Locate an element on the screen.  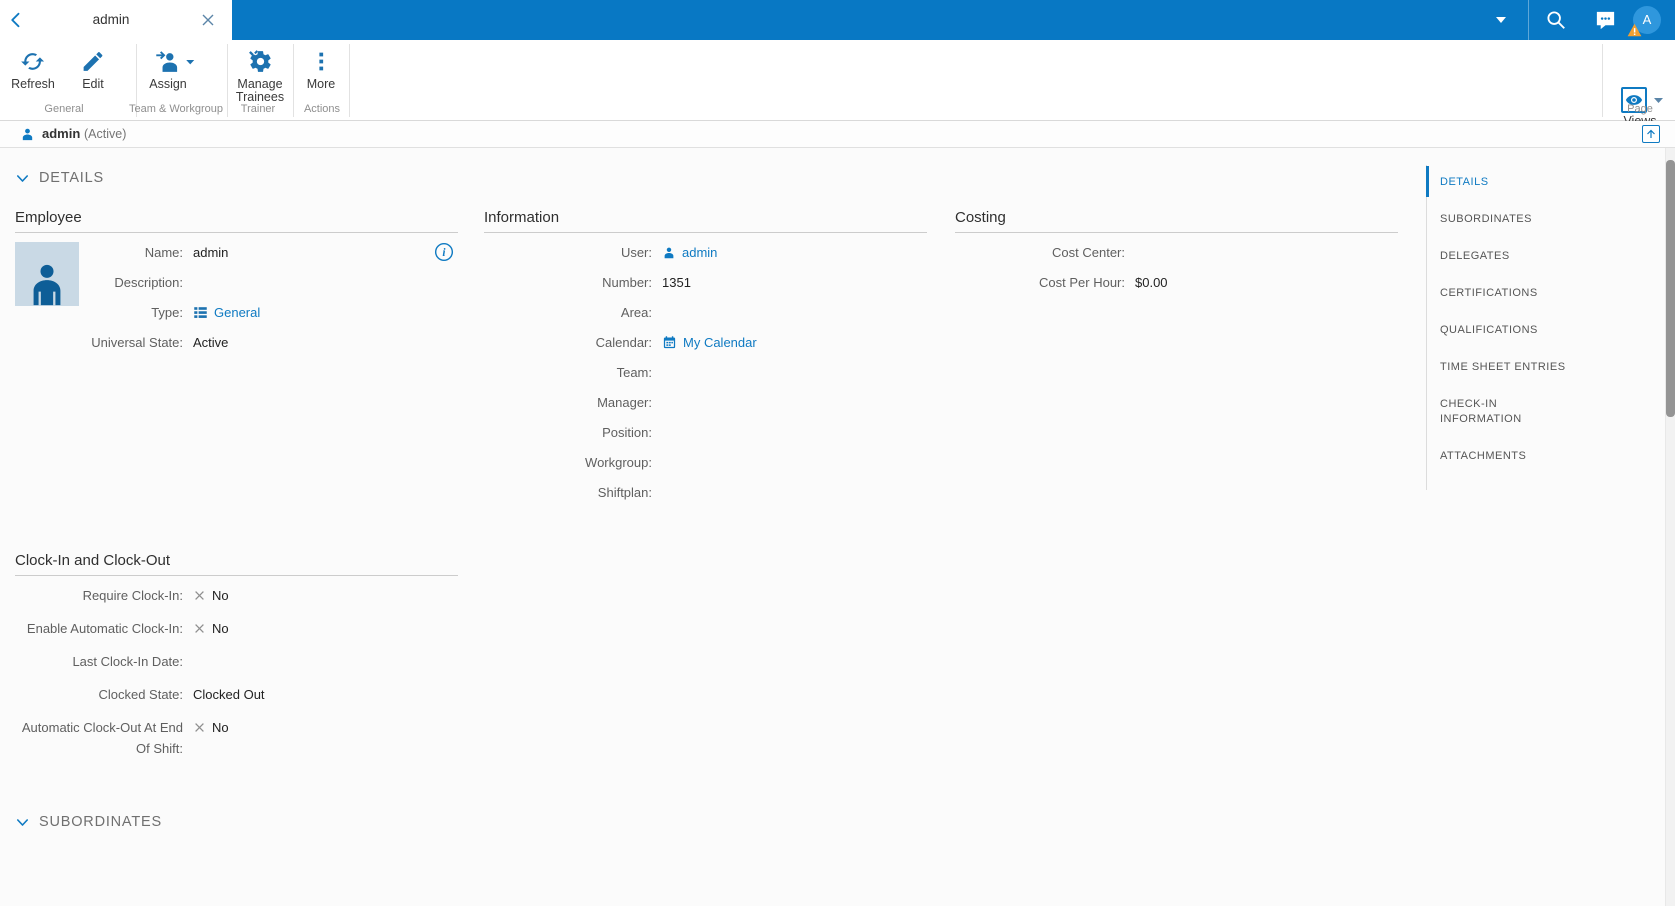
chat-icon is located at coordinates (1605, 20).